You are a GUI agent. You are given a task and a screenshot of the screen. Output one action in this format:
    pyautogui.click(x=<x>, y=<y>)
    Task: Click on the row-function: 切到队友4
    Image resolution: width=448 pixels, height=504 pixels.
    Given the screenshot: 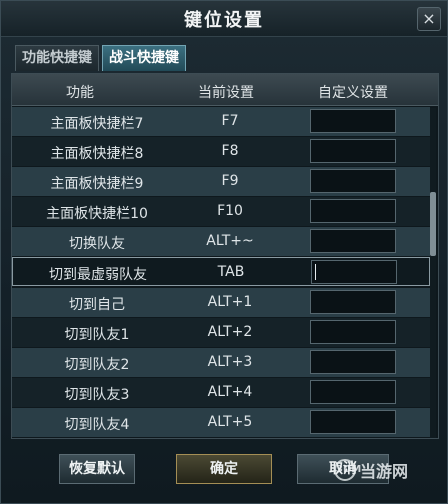 What is the action you would take?
    pyautogui.click(x=97, y=425)
    